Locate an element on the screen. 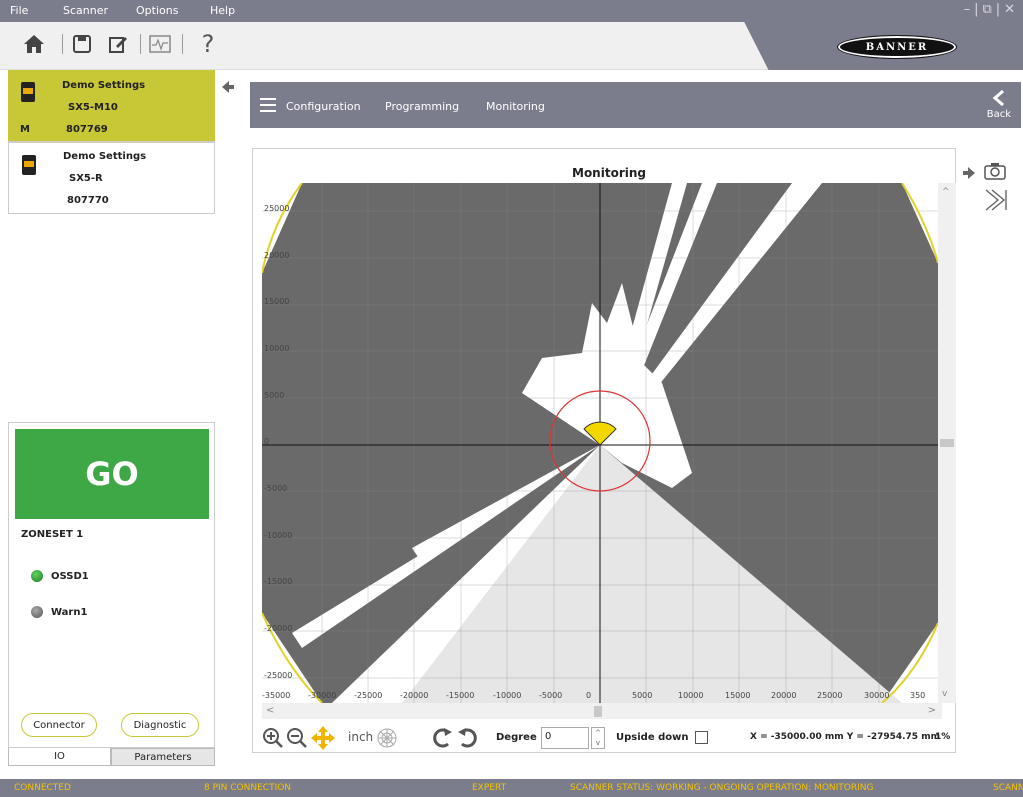  y-tick-label: -5000 is located at coordinates (276, 488).